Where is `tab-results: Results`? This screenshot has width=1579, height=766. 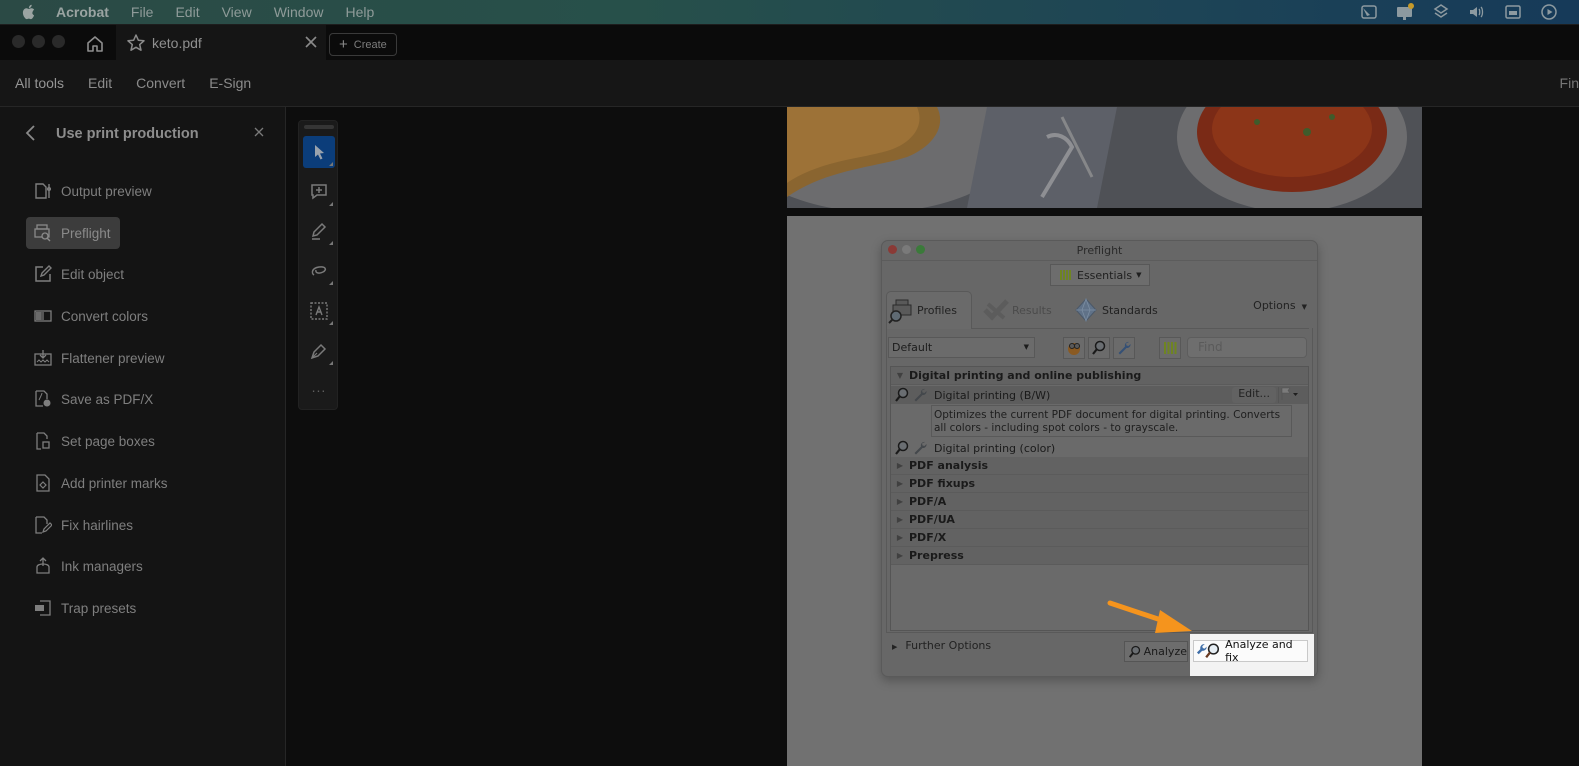
tab-results: Results is located at coordinates (1017, 310).